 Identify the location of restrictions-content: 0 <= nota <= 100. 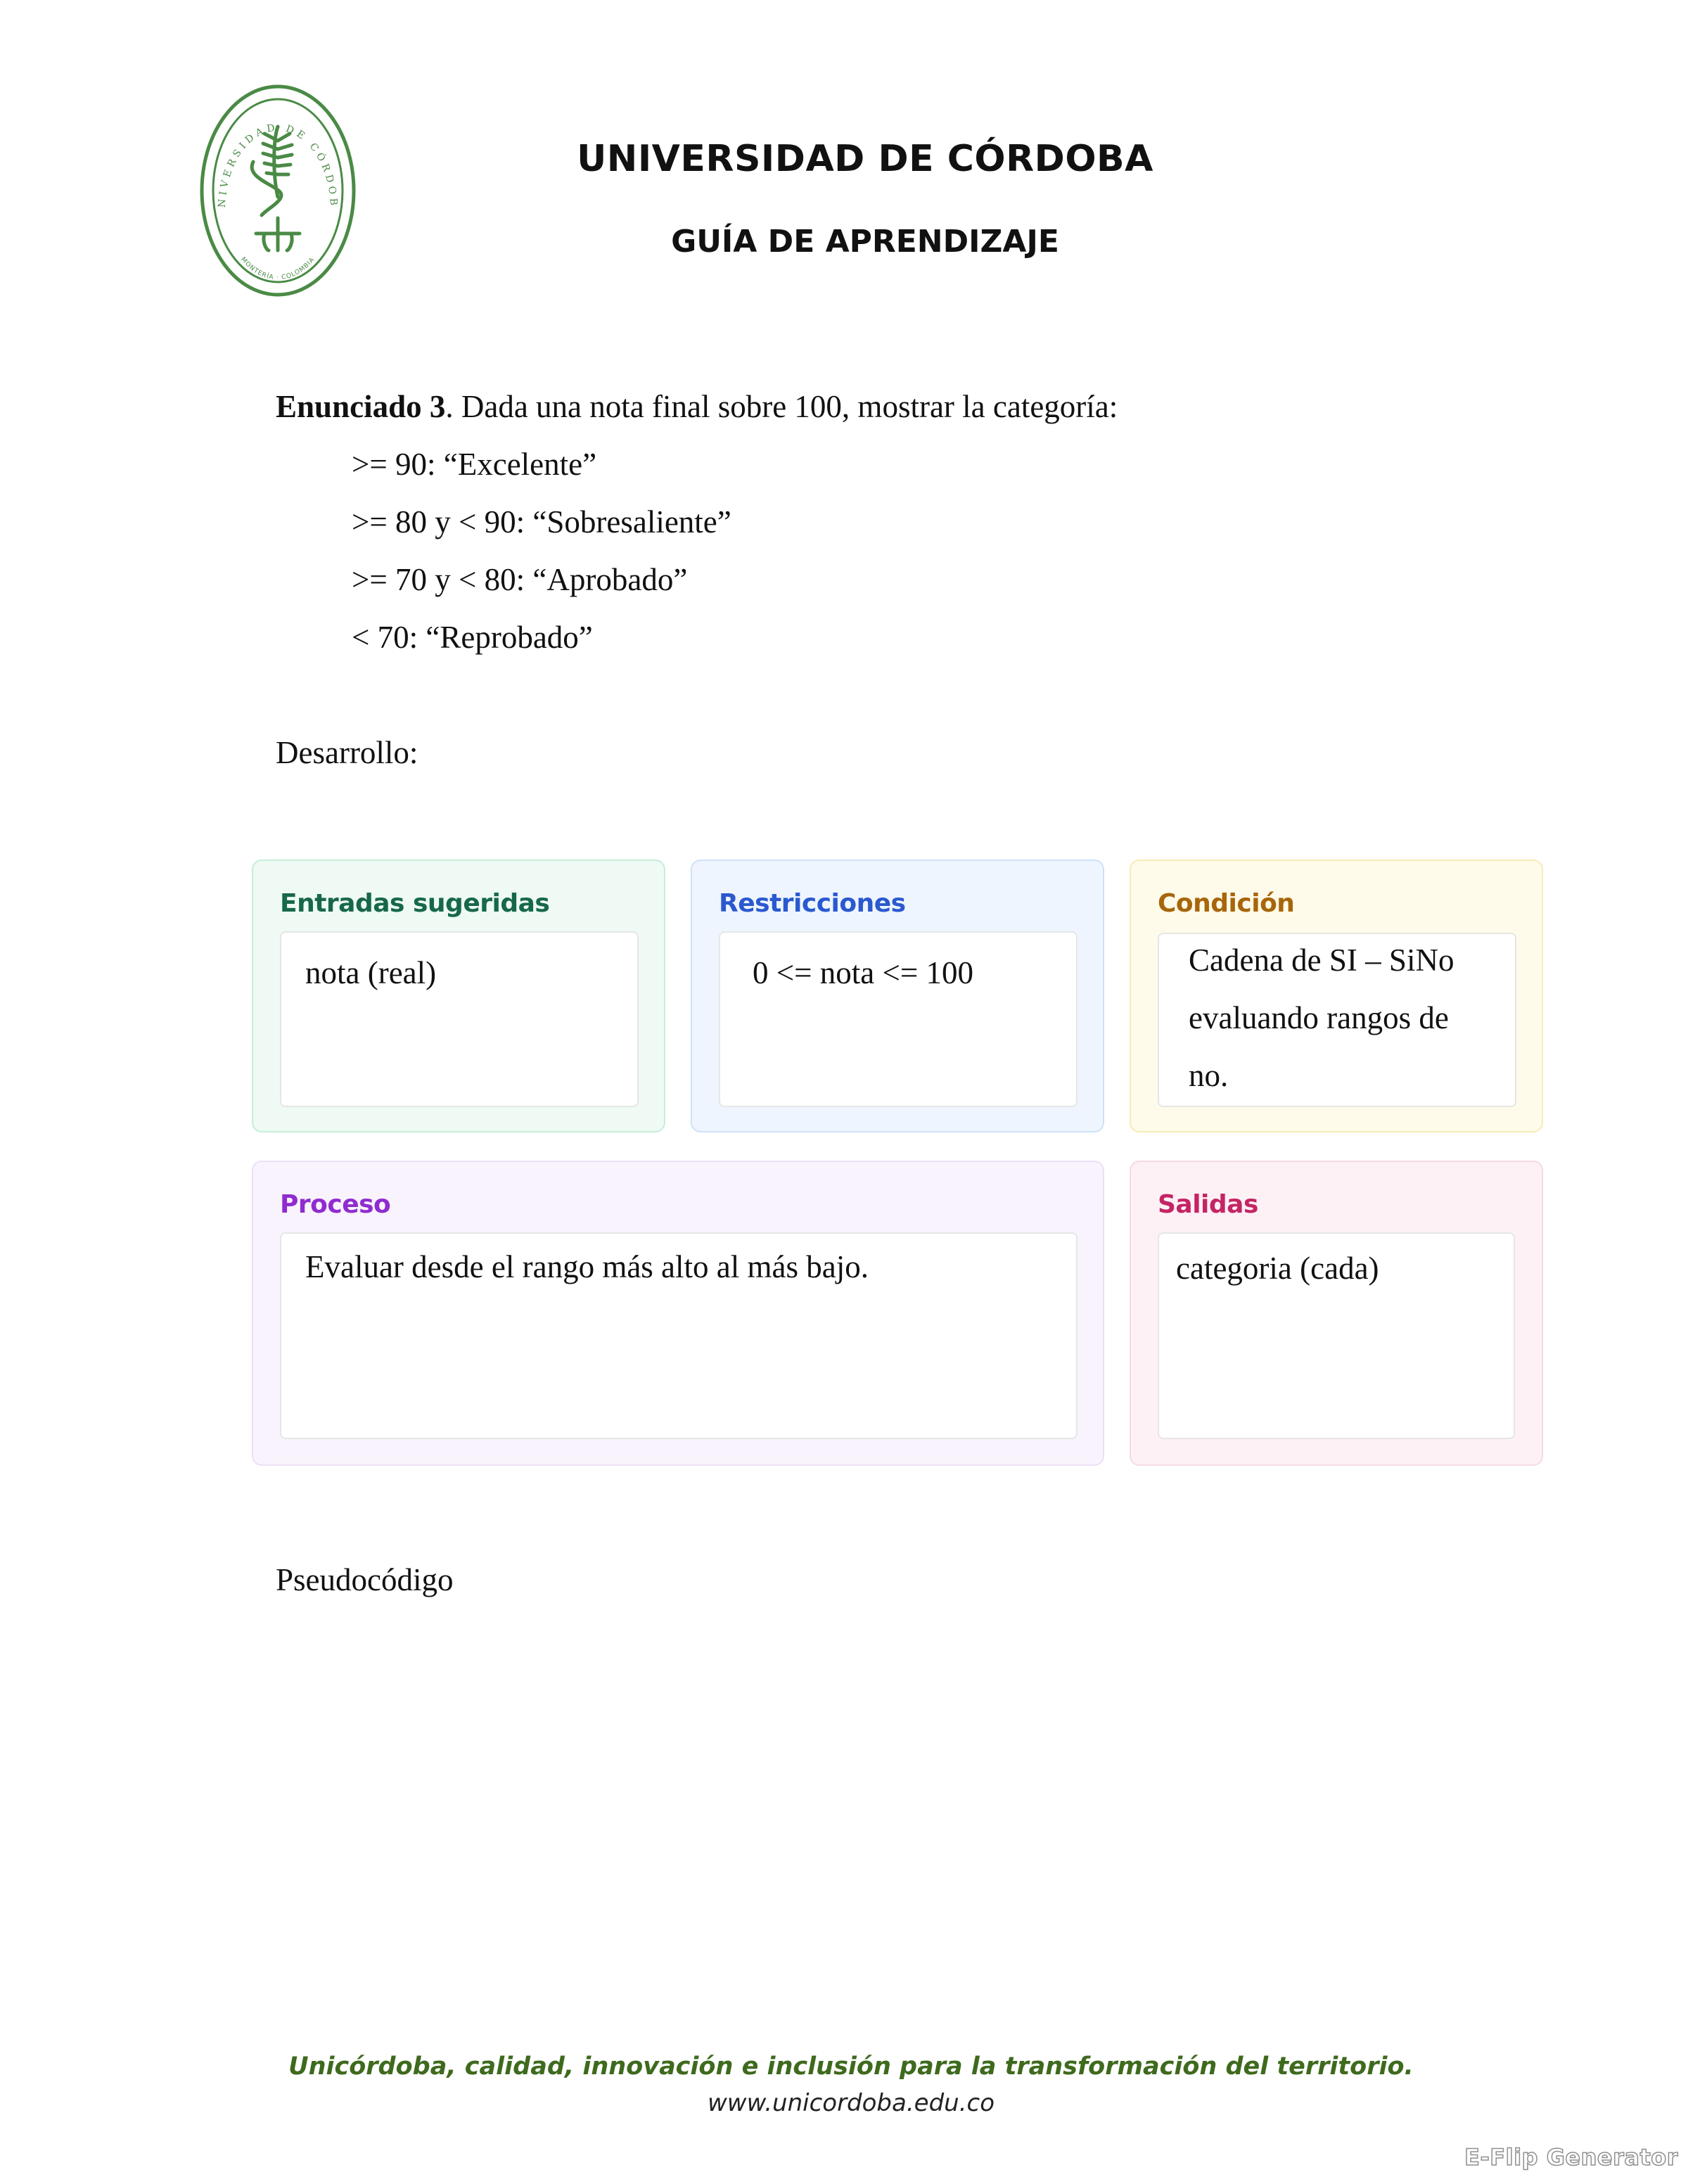
(863, 972).